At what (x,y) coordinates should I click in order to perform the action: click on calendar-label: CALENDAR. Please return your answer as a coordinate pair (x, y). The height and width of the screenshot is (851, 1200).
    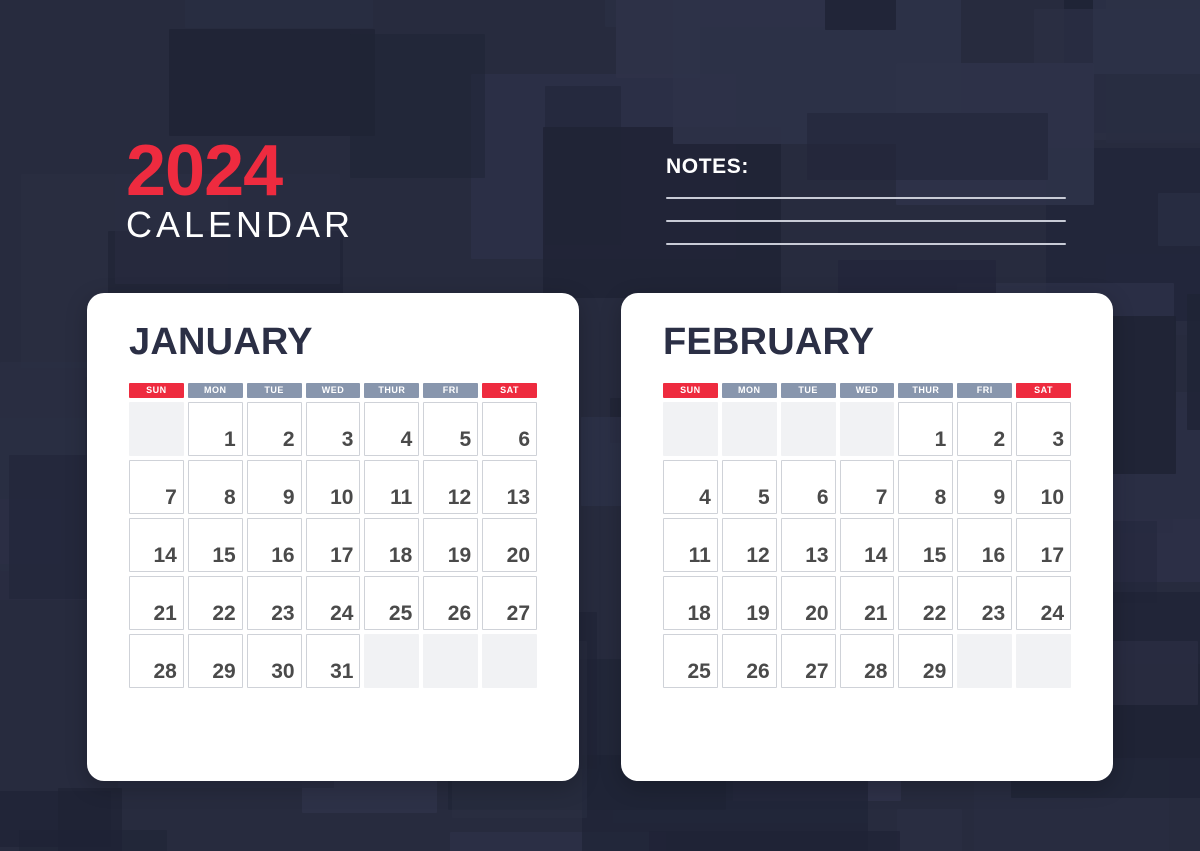
    Looking at the image, I should click on (240, 225).